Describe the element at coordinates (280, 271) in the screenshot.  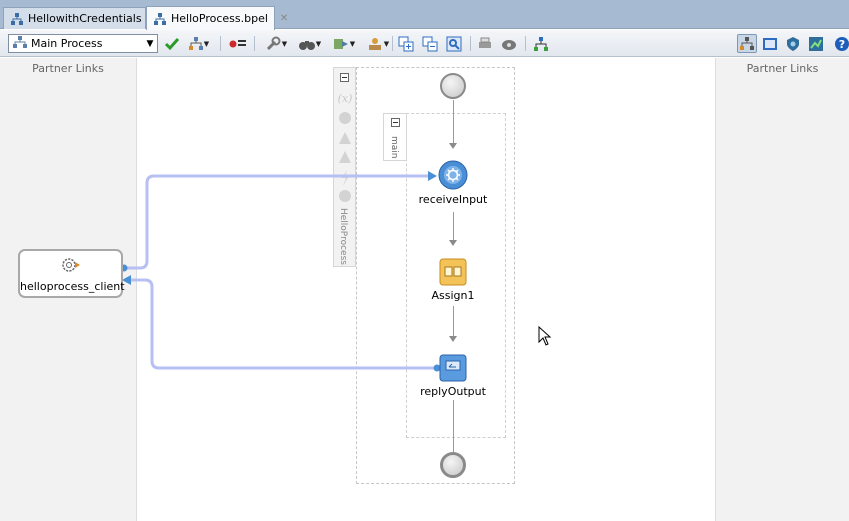
I see `partner-link-connectors` at that location.